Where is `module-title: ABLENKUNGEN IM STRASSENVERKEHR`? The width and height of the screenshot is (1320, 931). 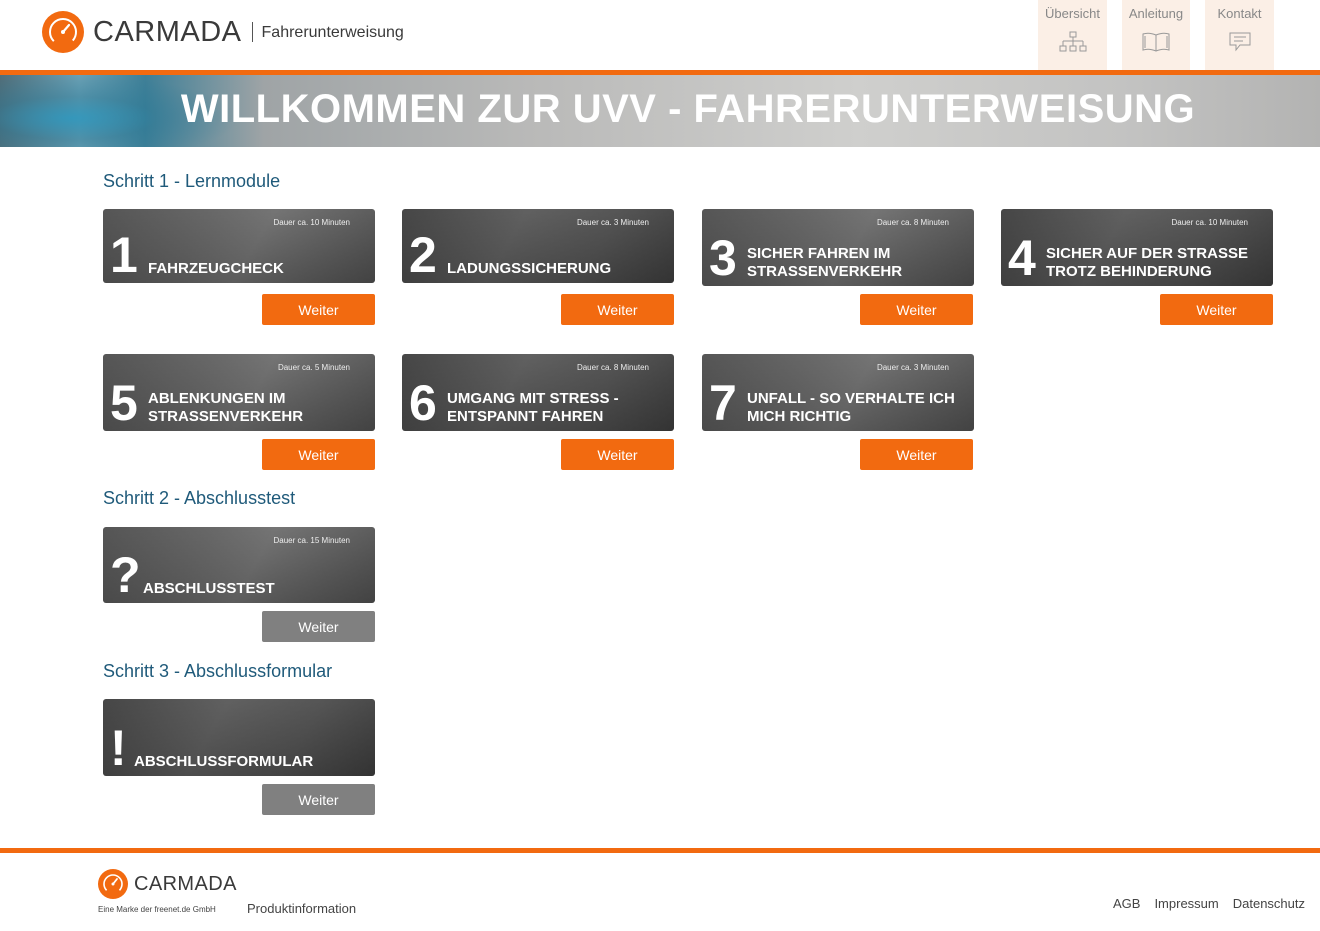 module-title: ABLENKUNGEN IM STRASSENVERKEHR is located at coordinates (225, 408).